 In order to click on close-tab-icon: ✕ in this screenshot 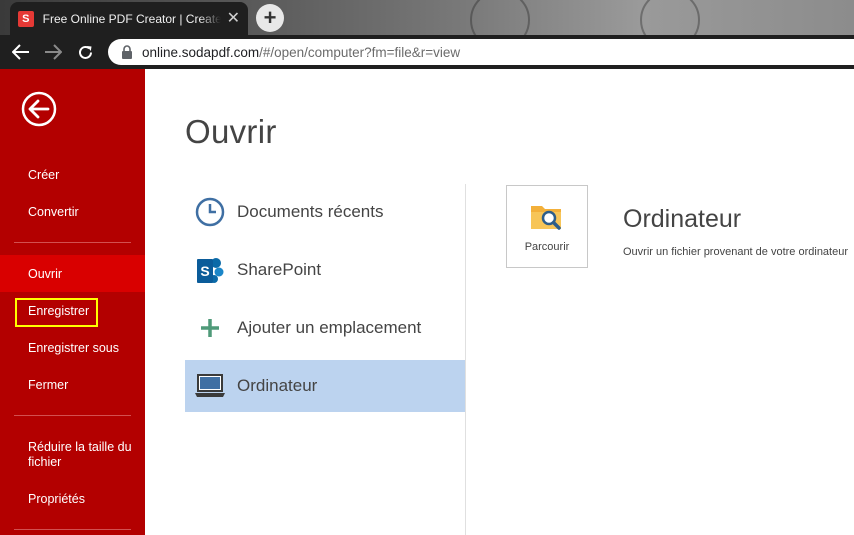, I will do `click(233, 18)`.